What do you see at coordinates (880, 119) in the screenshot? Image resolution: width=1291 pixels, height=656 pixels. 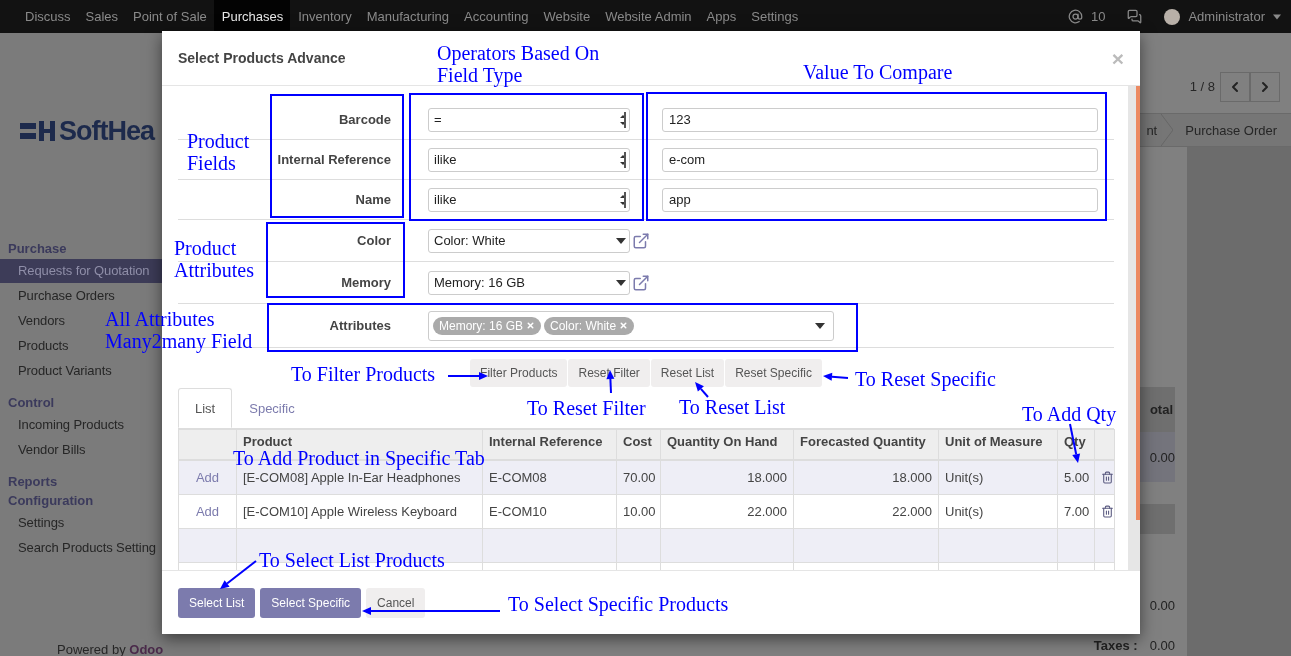 I see `value-input: 123` at bounding box center [880, 119].